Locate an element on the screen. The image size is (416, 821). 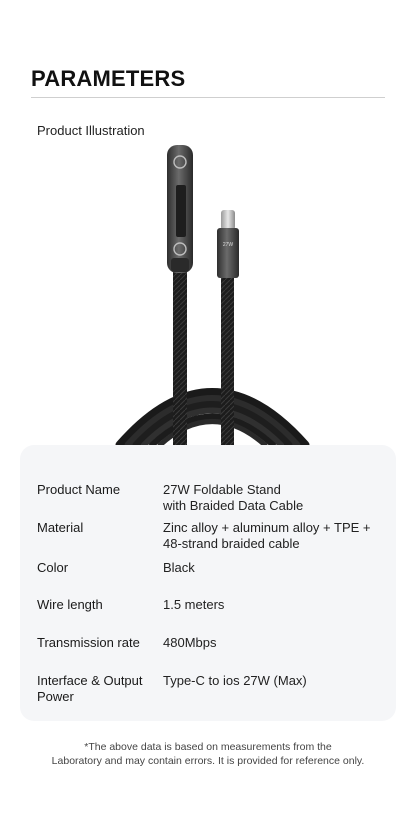
spec-value: 480Mbps is located at coordinates (190, 642).